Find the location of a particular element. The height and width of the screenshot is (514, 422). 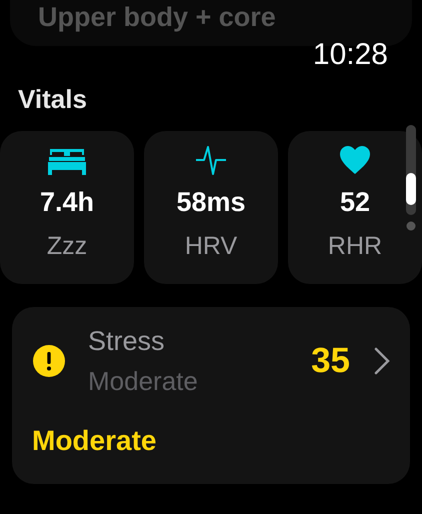

vital-tile: 7.4h Zzz is located at coordinates (67, 207).